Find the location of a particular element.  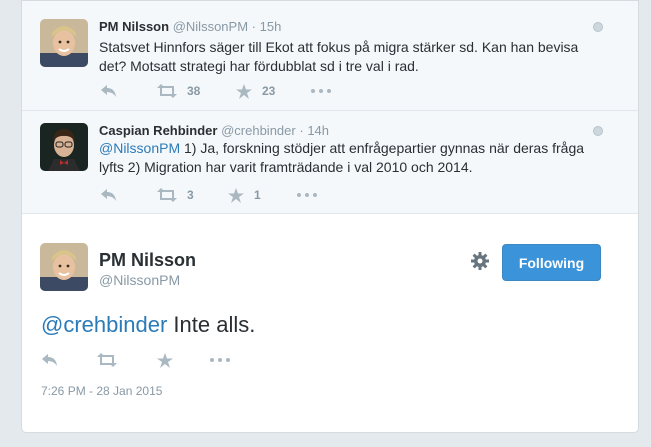

main-tweet-actions is located at coordinates (192, 360).